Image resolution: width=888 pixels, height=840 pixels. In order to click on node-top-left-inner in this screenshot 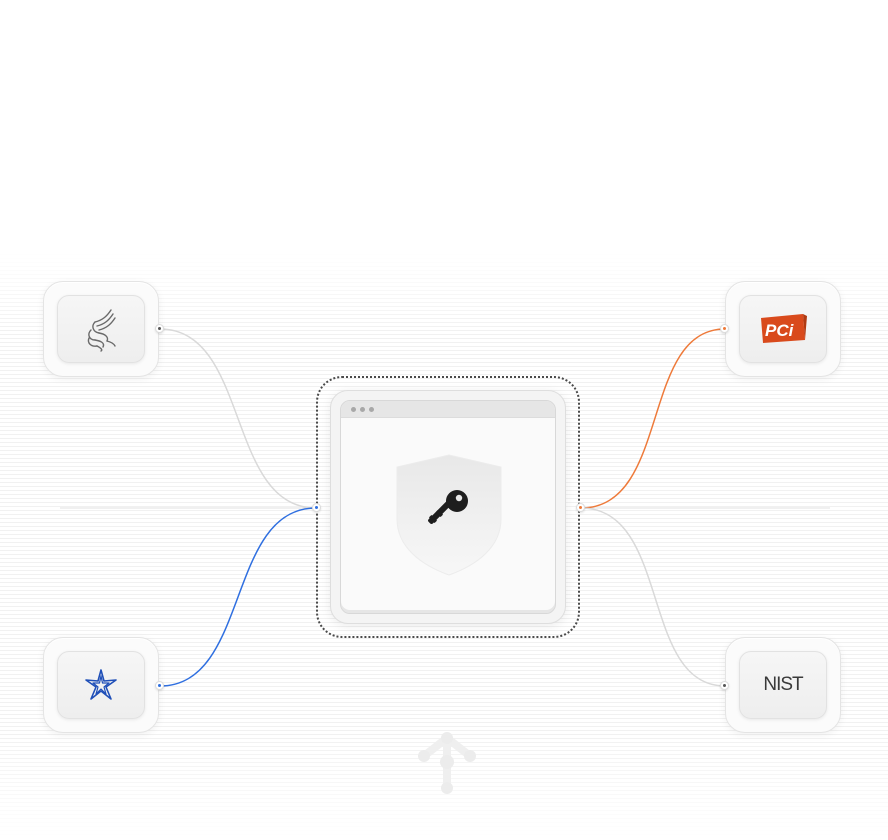, I will do `click(101, 329)`.